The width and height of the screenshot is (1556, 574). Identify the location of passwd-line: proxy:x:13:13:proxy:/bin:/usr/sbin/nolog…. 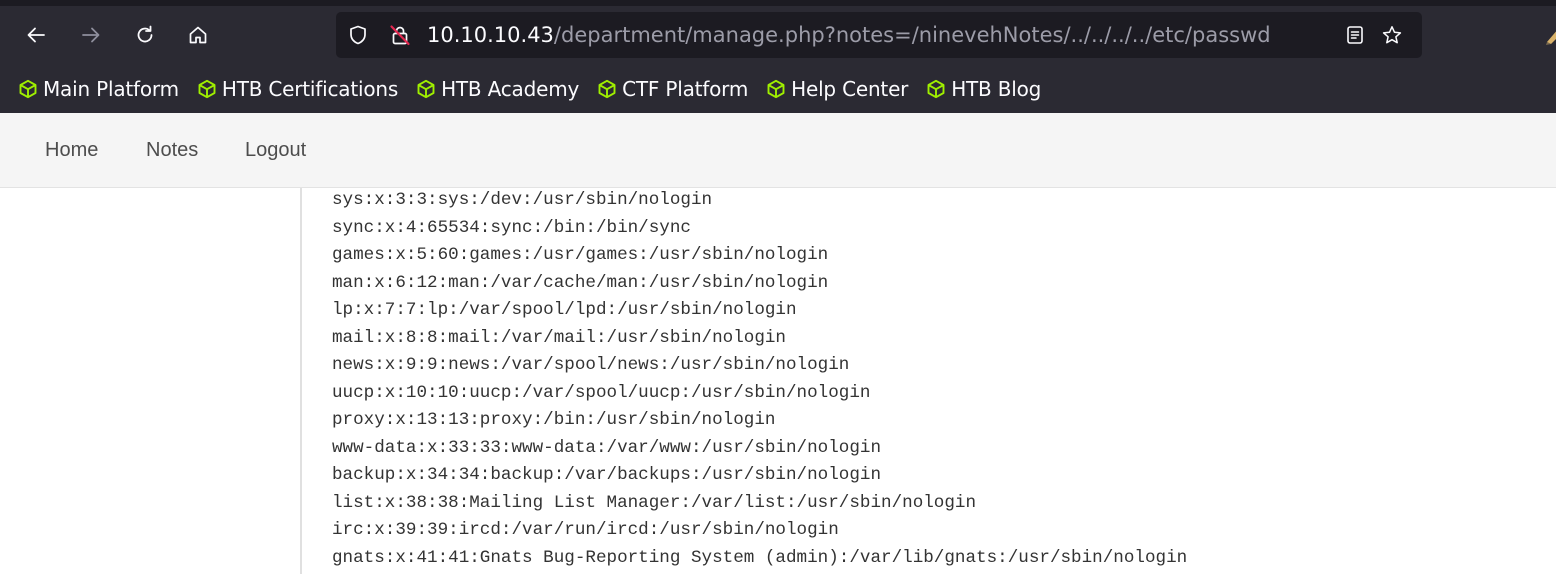
(554, 420).